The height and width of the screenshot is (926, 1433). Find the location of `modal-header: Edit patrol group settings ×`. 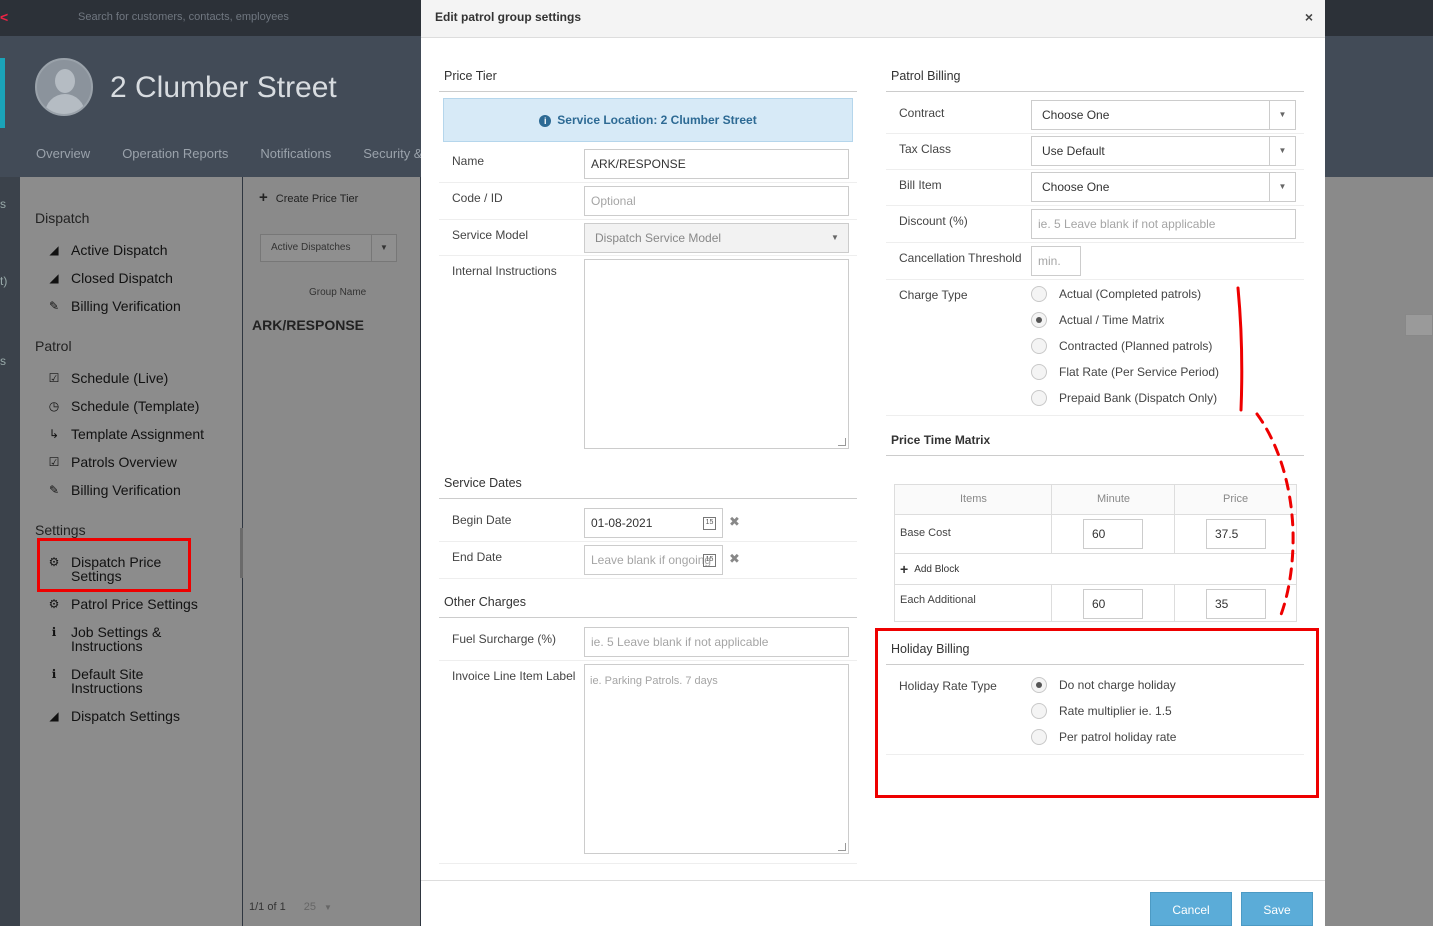

modal-header: Edit patrol group settings × is located at coordinates (873, 19).